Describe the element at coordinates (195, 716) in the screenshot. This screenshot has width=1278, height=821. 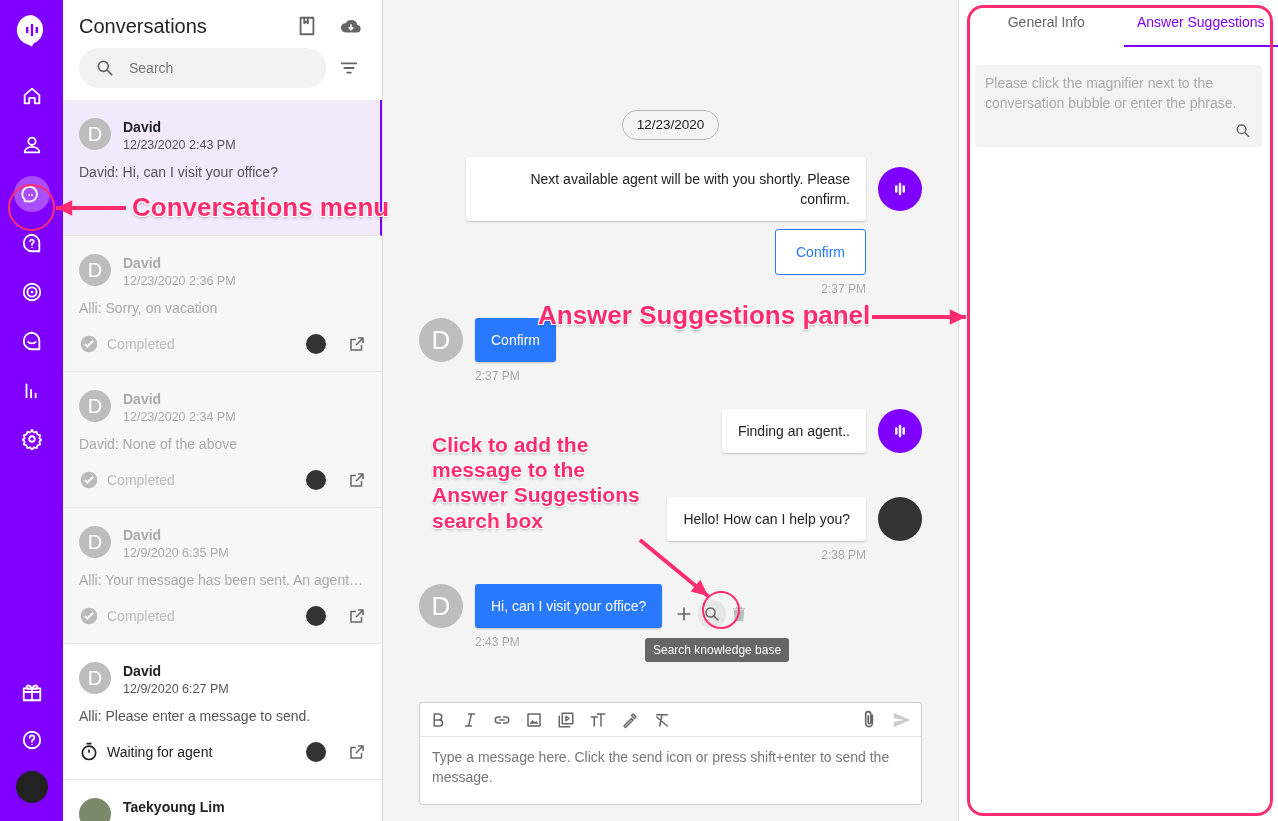
I see `message-preview: Alli: Please enter a message to send.` at that location.